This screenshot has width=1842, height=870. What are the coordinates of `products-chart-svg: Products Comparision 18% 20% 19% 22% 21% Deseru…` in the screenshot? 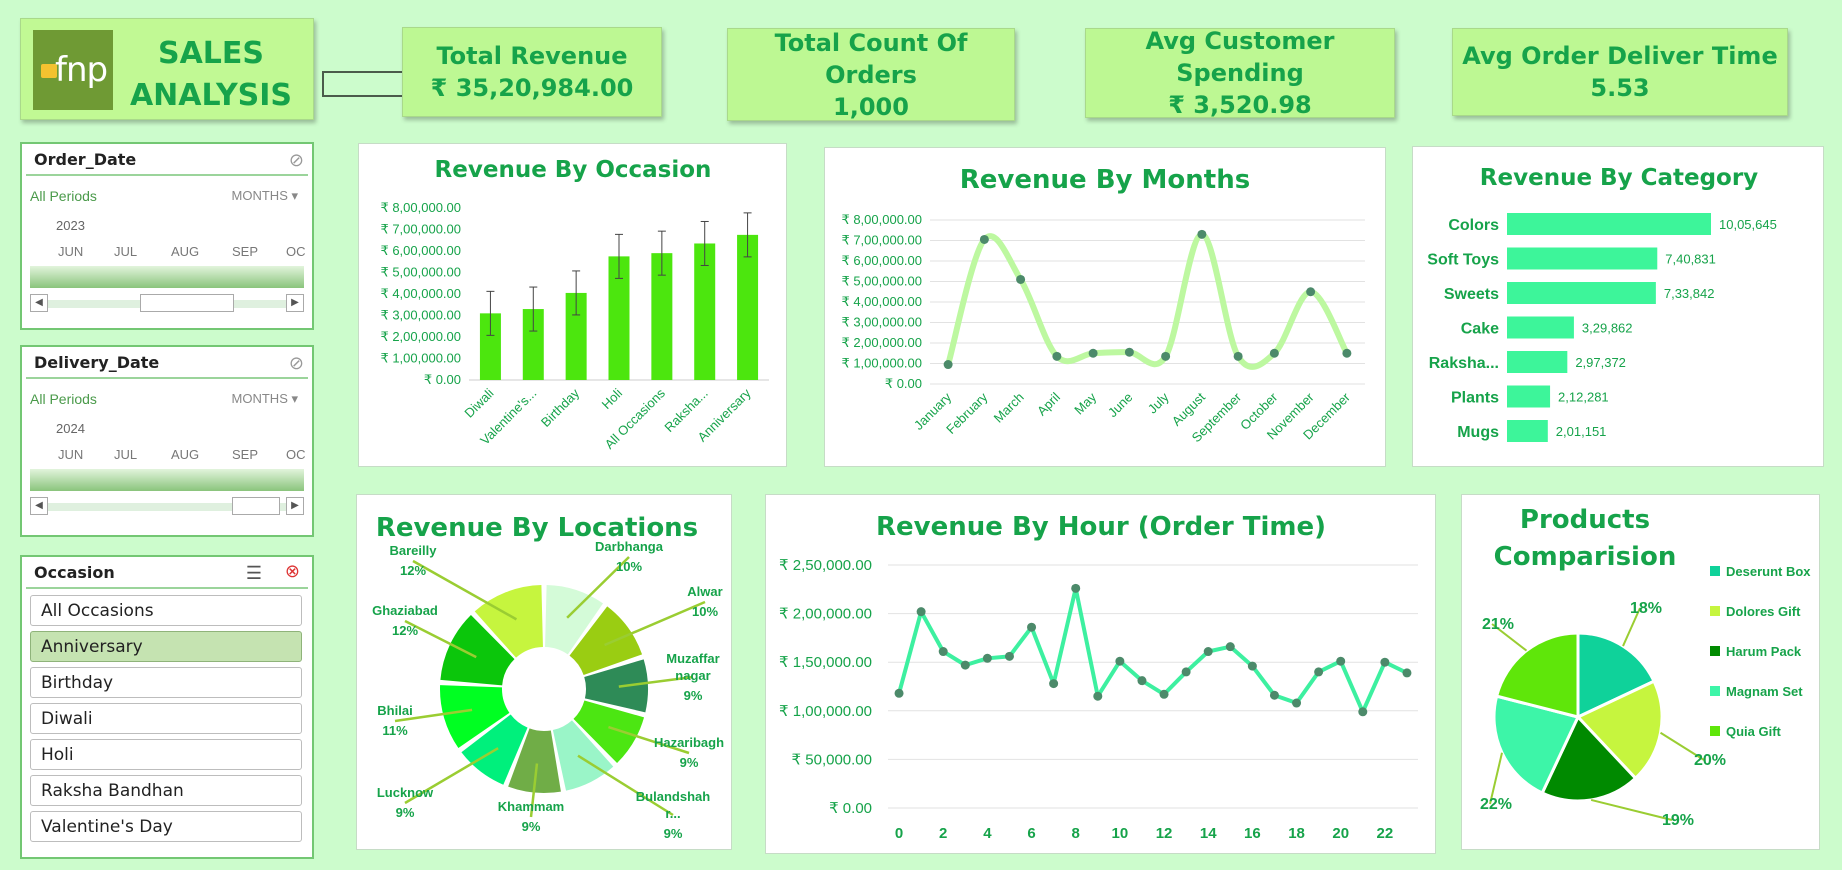 It's located at (1645, 667).